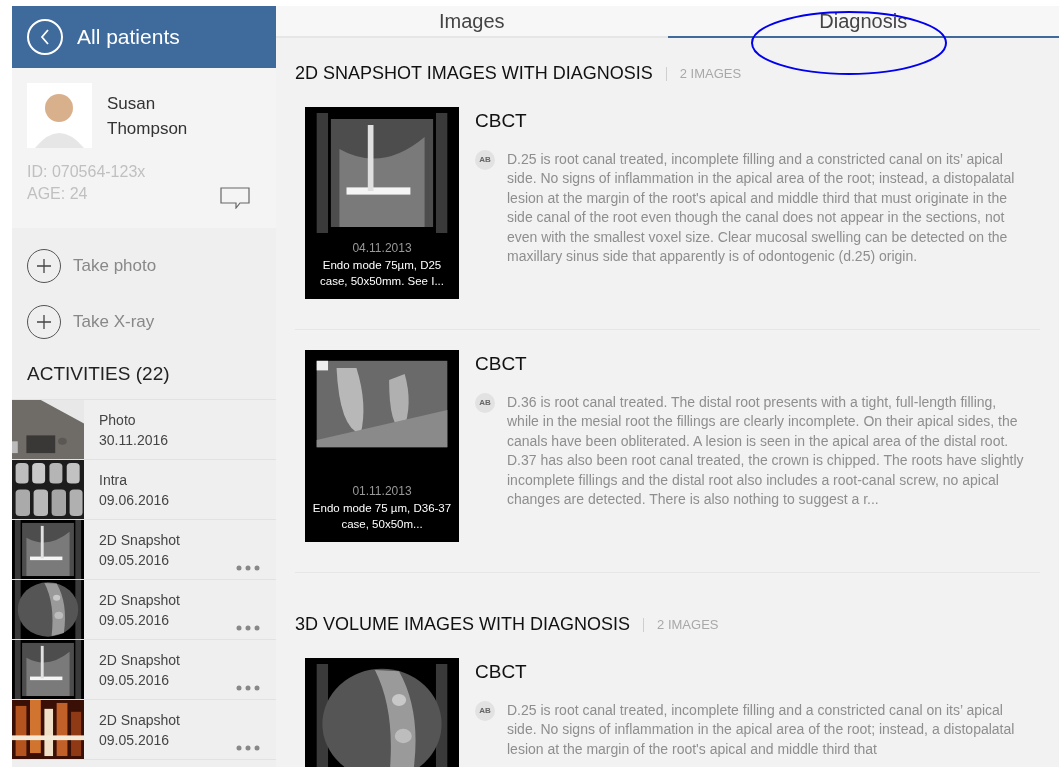 This screenshot has height=767, width=1059. I want to click on section-title: 2D SNAPSHOT IMAGES WITH DIAGNOSIS, so click(474, 73).